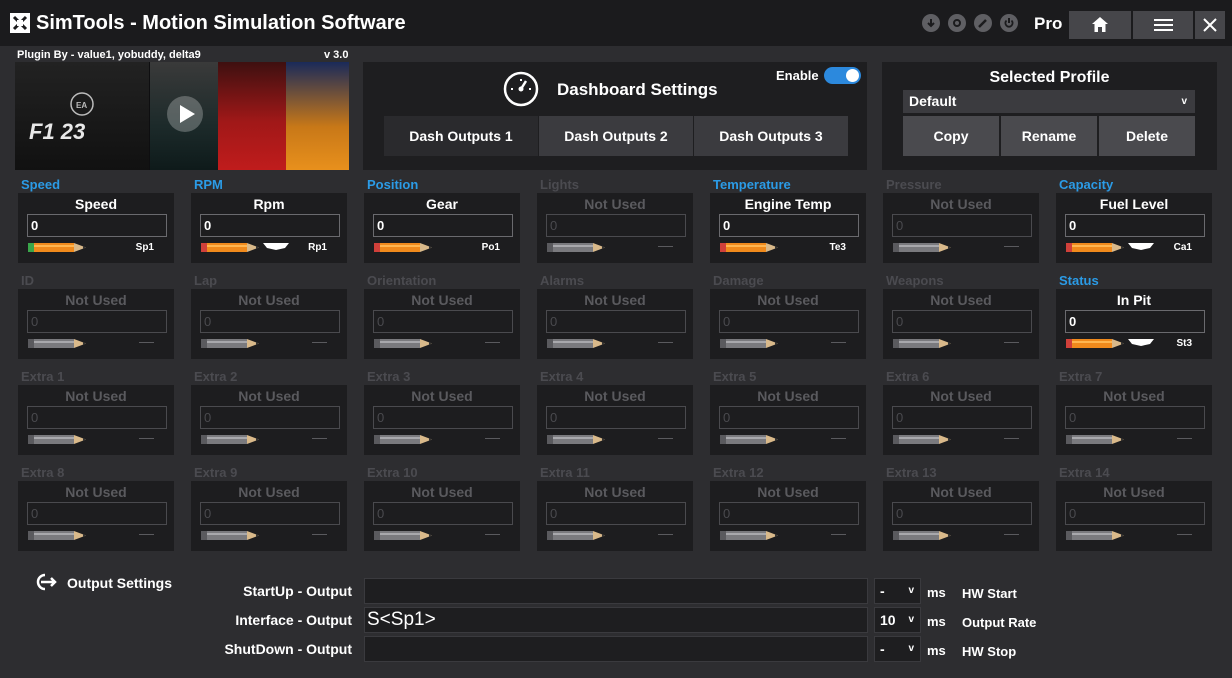  I want to click on channel-cell: Gear 0 Po1, so click(442, 228).